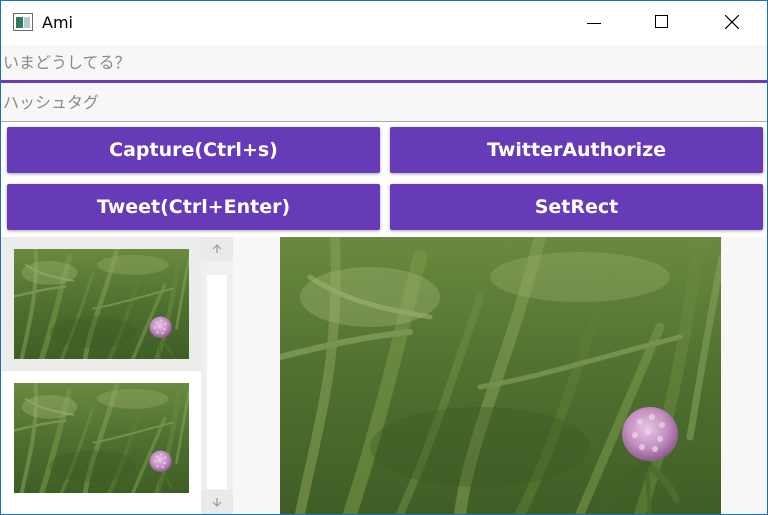  I want to click on maximize-icon, so click(661, 21).